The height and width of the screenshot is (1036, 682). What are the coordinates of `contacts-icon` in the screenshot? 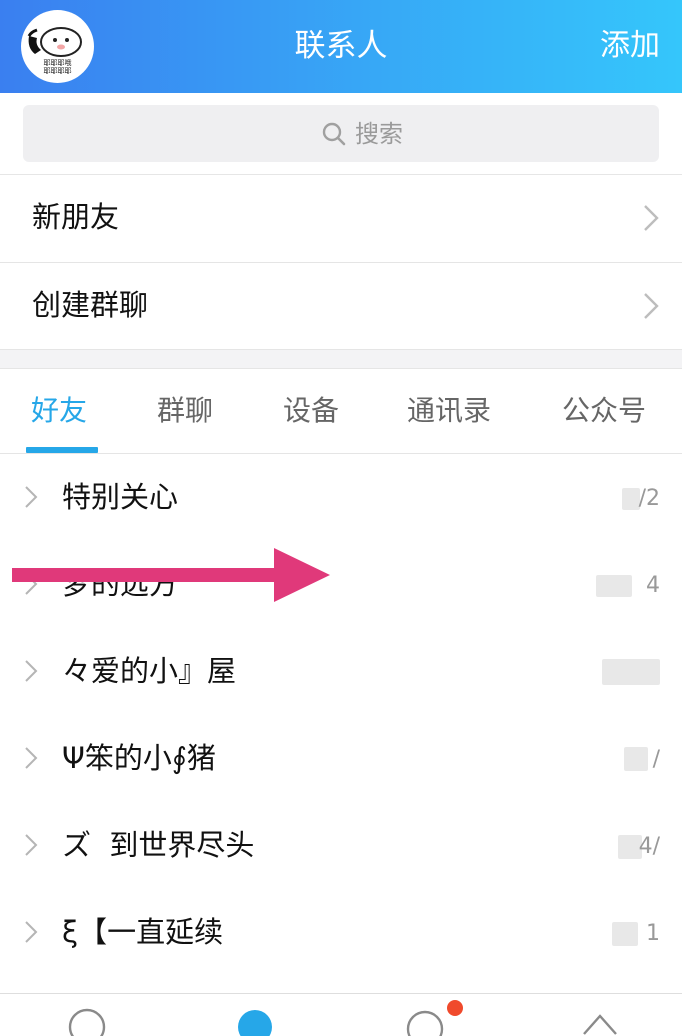 It's located at (255, 1021).